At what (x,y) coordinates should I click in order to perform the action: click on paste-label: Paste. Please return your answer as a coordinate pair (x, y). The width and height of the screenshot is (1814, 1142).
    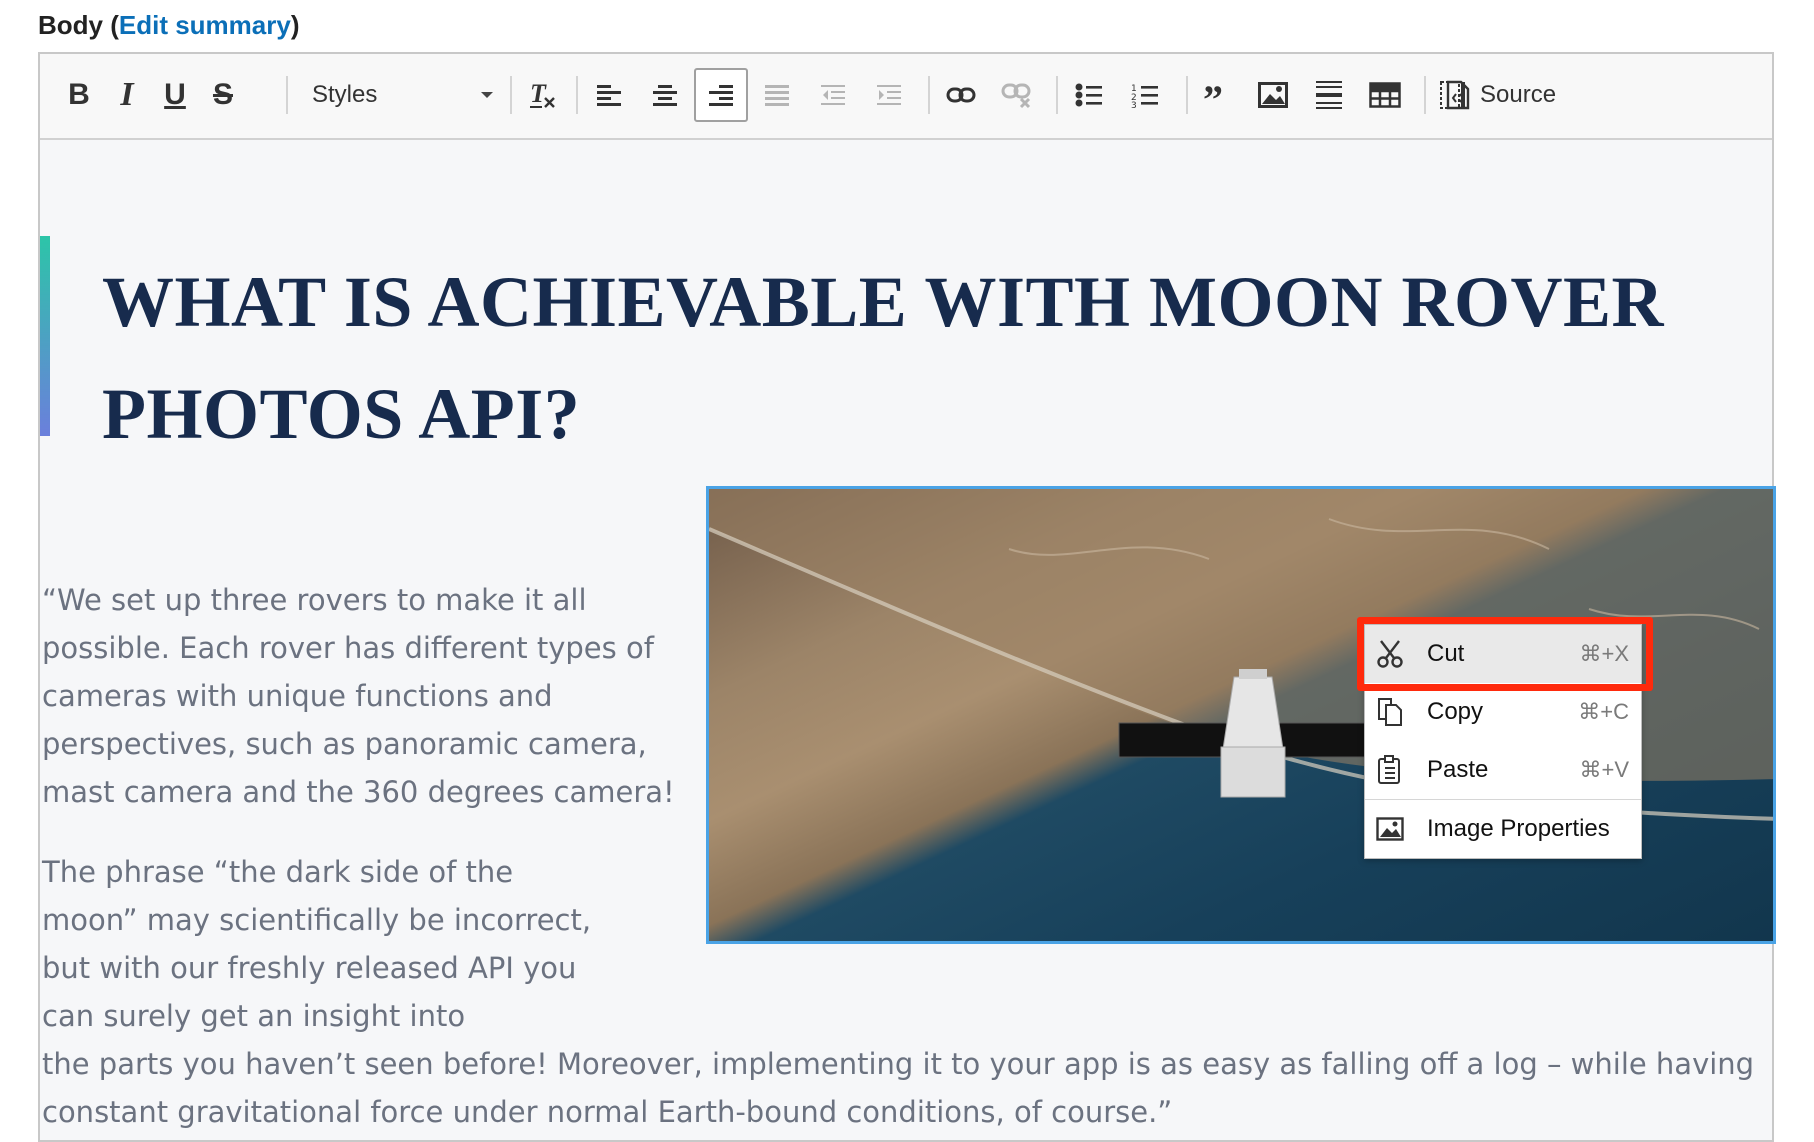
    Looking at the image, I should click on (1458, 769).